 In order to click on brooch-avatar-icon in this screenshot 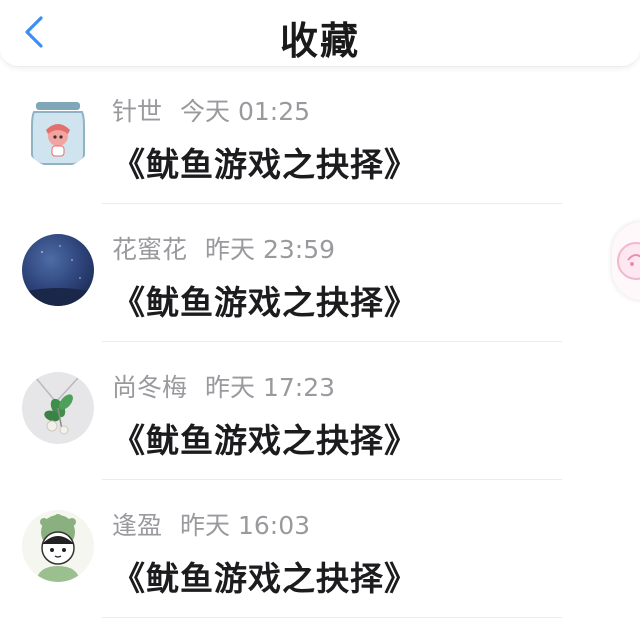, I will do `click(58, 408)`.